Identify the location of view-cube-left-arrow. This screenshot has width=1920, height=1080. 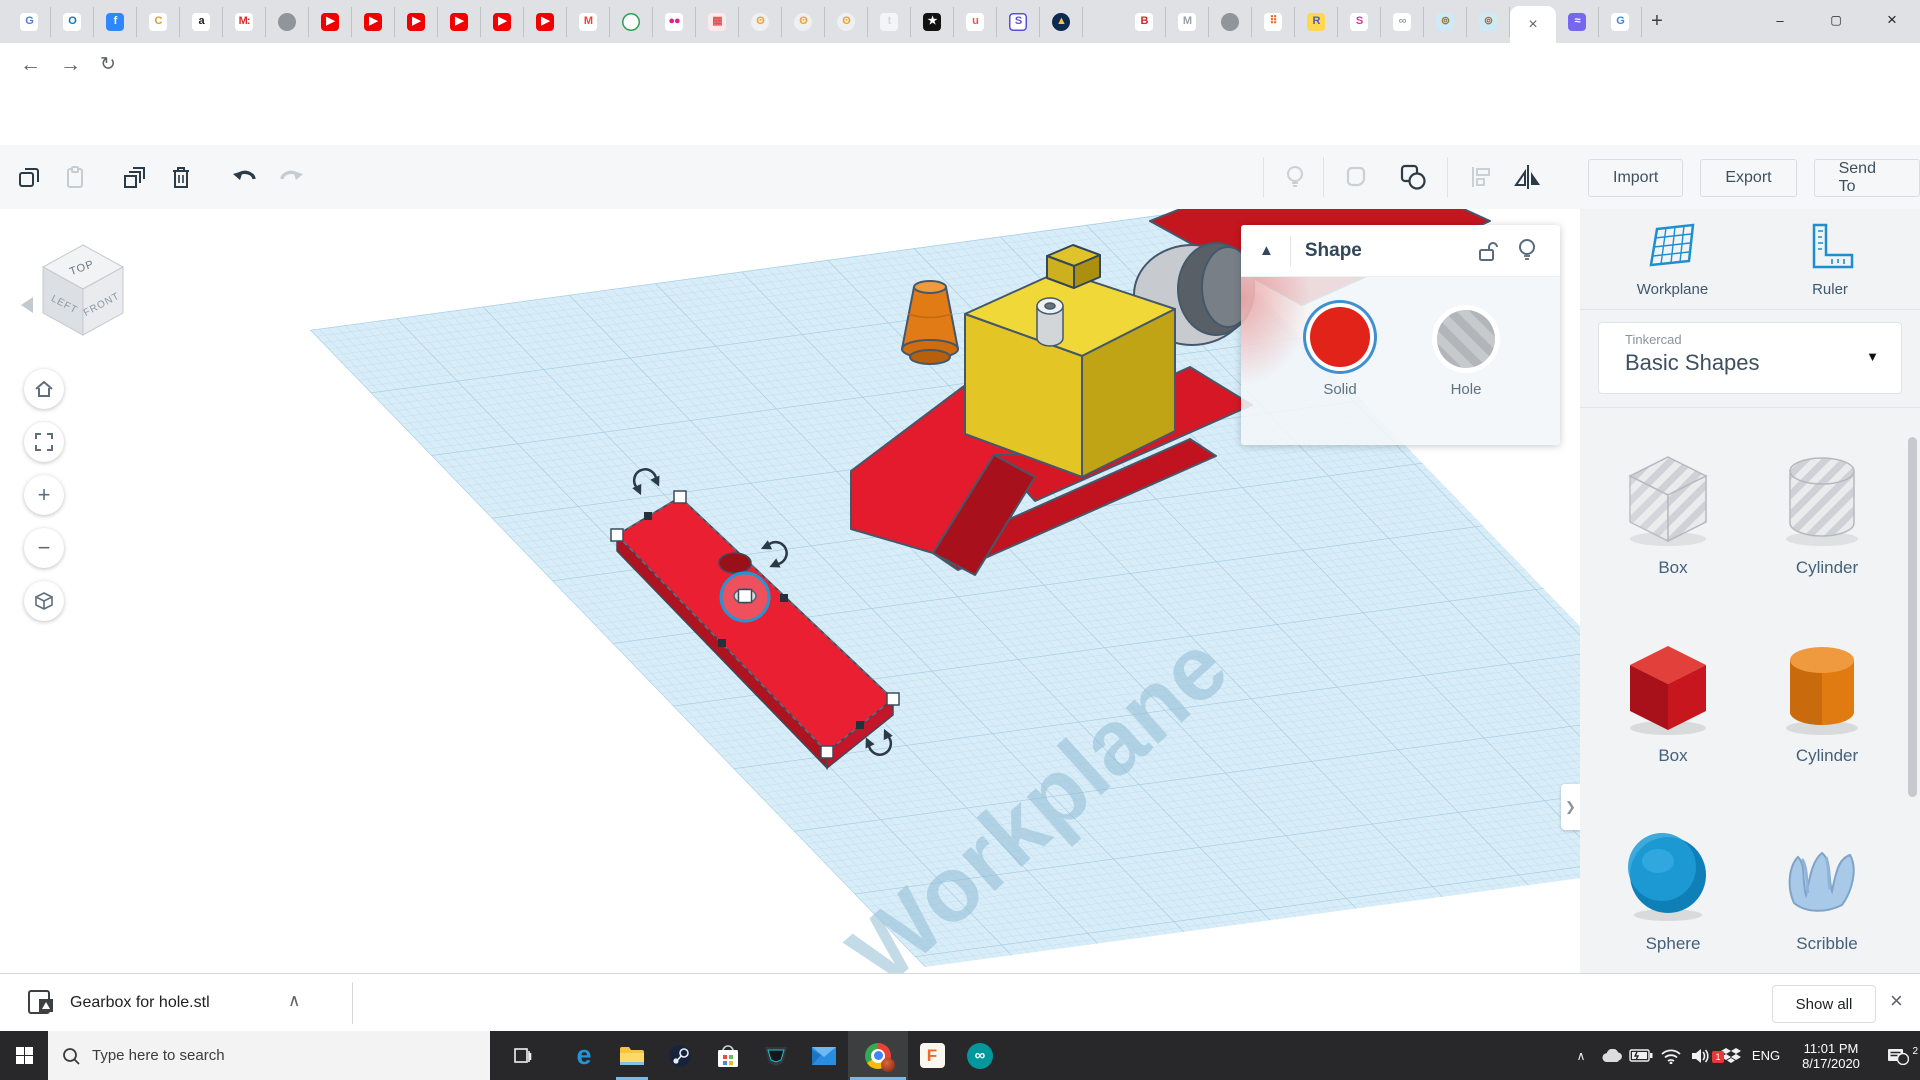
(27, 305).